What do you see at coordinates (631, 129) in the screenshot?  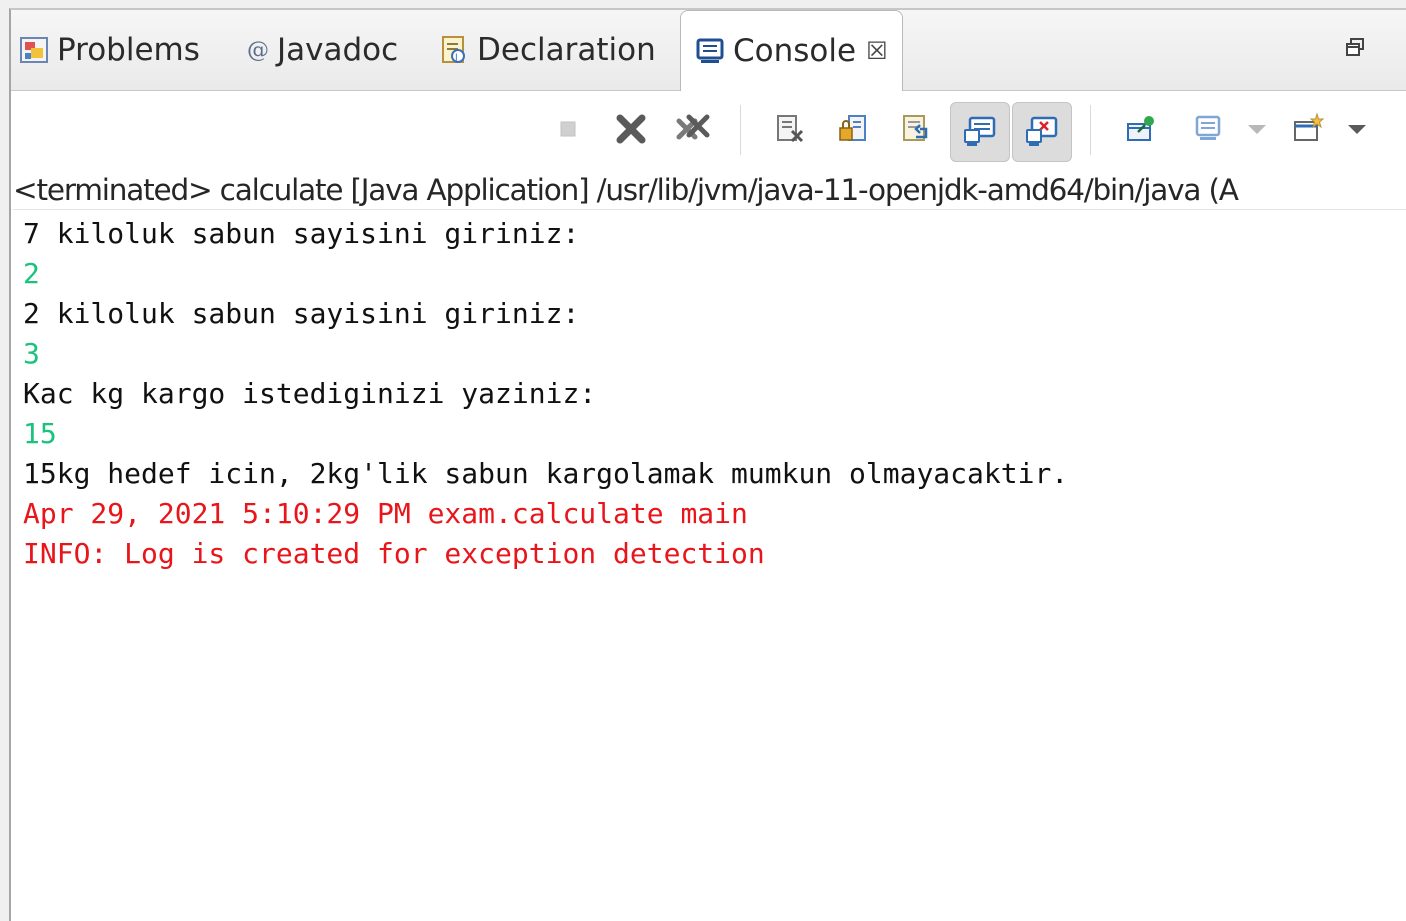 I see `remove-launch-icon` at bounding box center [631, 129].